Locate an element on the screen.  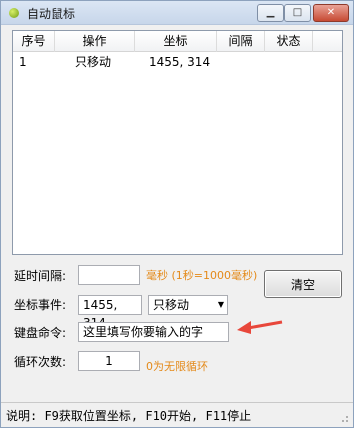
coord-label: 坐标事件: is located at coordinates (40, 305).